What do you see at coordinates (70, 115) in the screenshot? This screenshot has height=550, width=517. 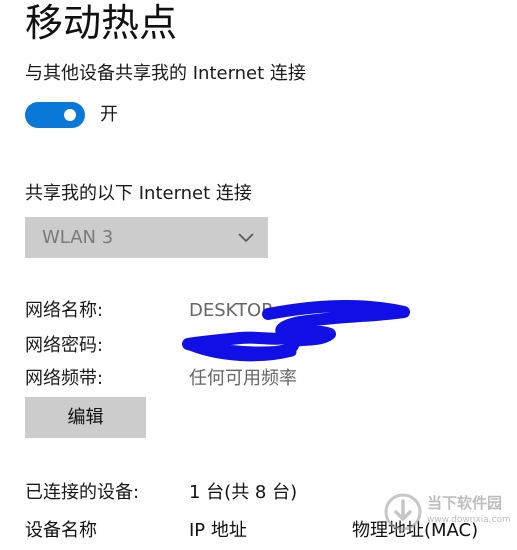 I see `toggle-knob` at bounding box center [70, 115].